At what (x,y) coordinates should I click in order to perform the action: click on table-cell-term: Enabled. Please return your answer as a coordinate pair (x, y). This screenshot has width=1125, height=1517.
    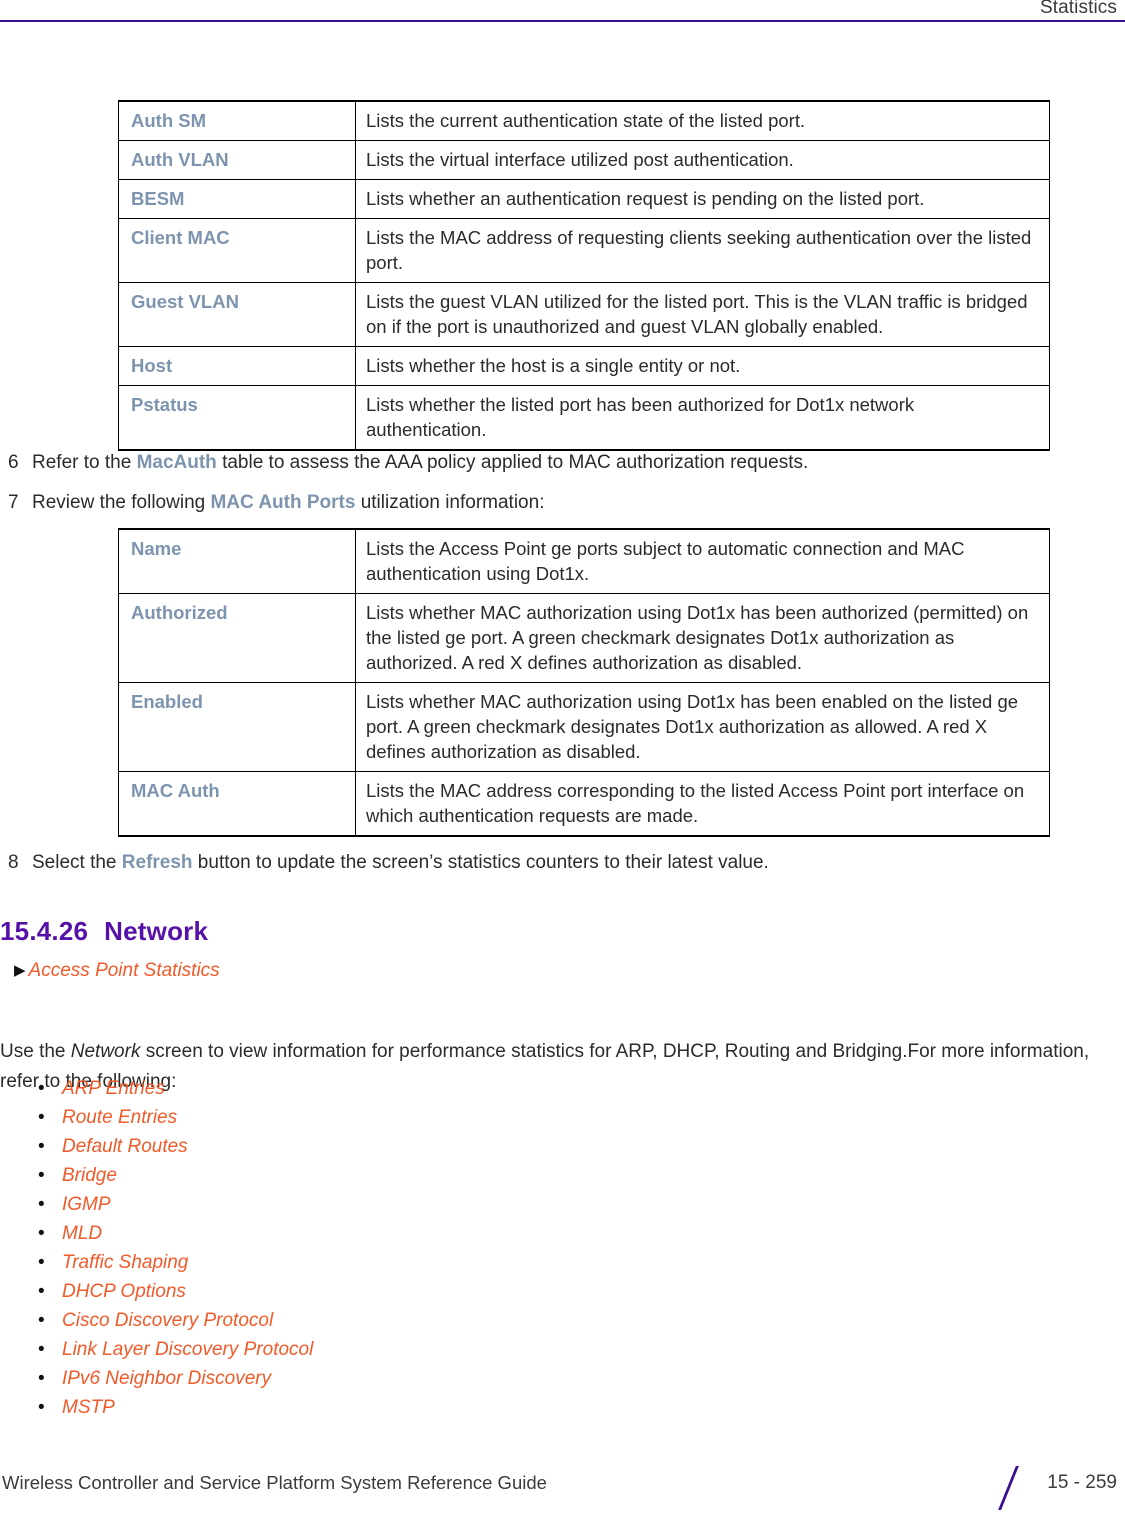
    Looking at the image, I should click on (237, 727).